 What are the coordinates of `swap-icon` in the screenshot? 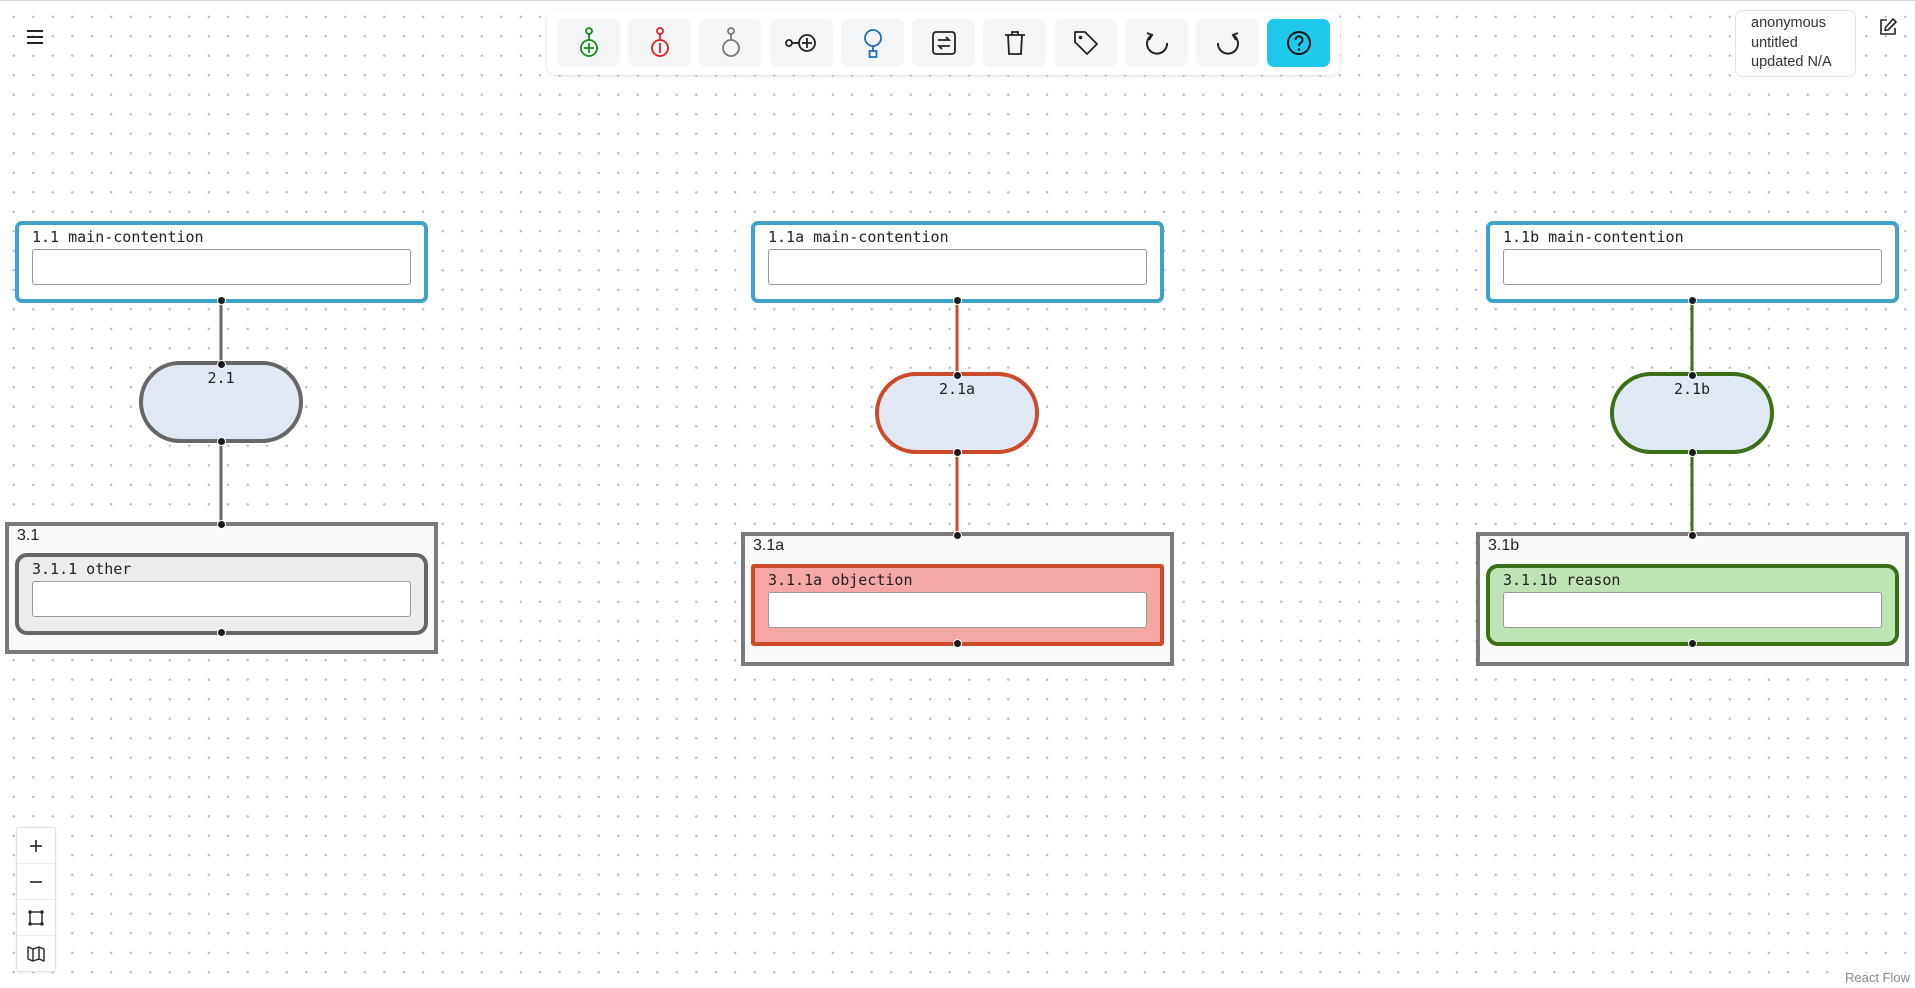 It's located at (943, 43).